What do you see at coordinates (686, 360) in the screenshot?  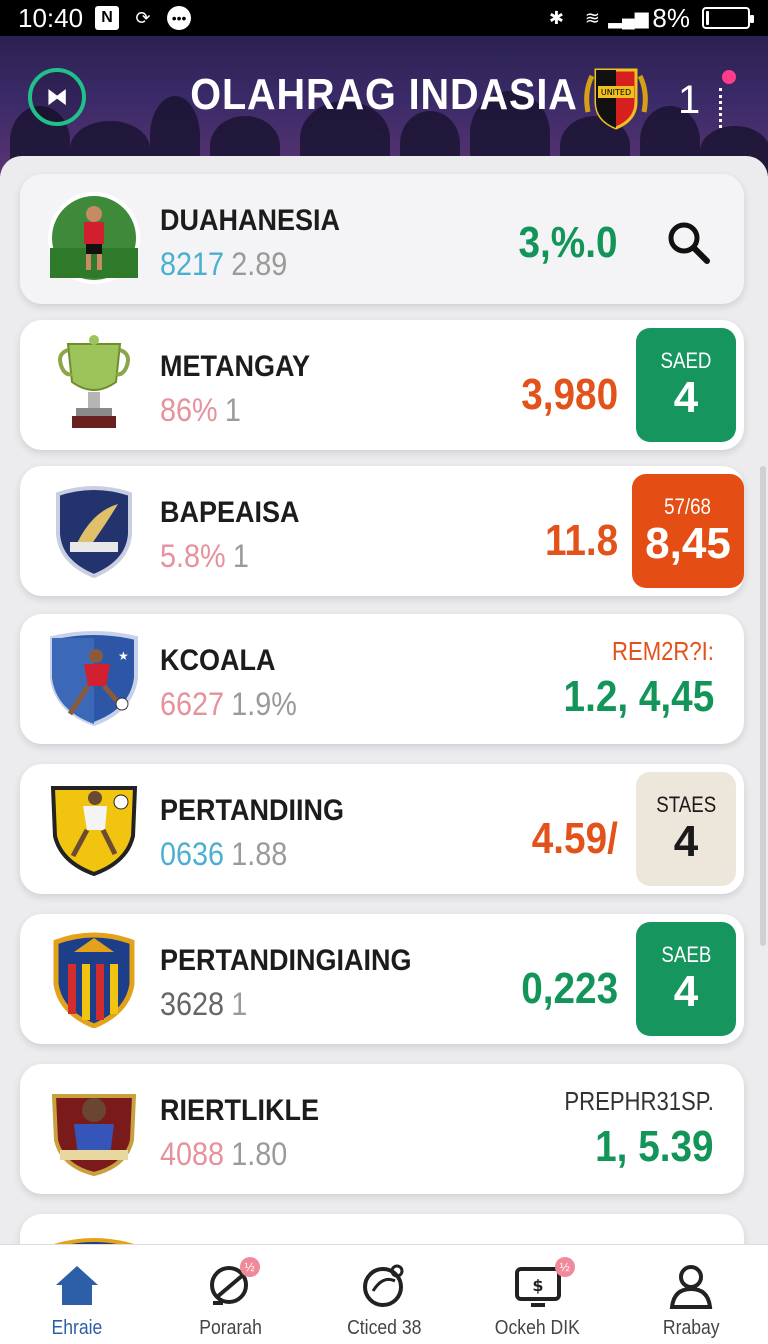 I see `score-box-label: SAED` at bounding box center [686, 360].